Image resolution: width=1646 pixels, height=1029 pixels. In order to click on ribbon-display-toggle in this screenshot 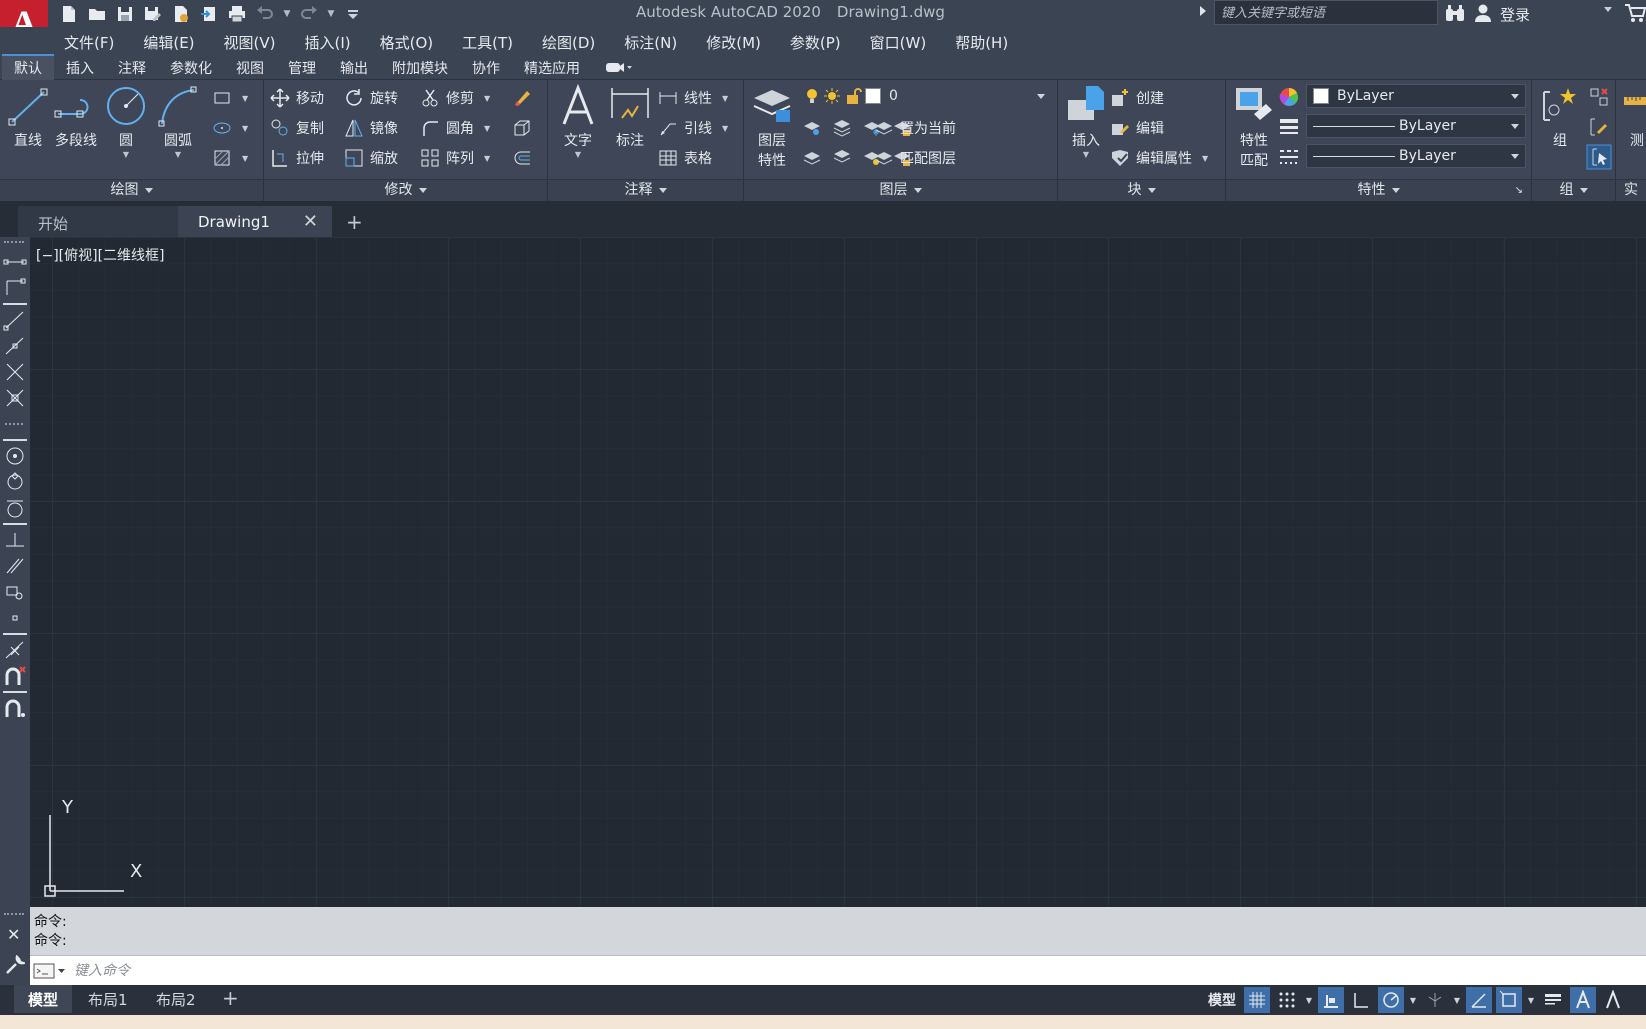, I will do `click(618, 66)`.